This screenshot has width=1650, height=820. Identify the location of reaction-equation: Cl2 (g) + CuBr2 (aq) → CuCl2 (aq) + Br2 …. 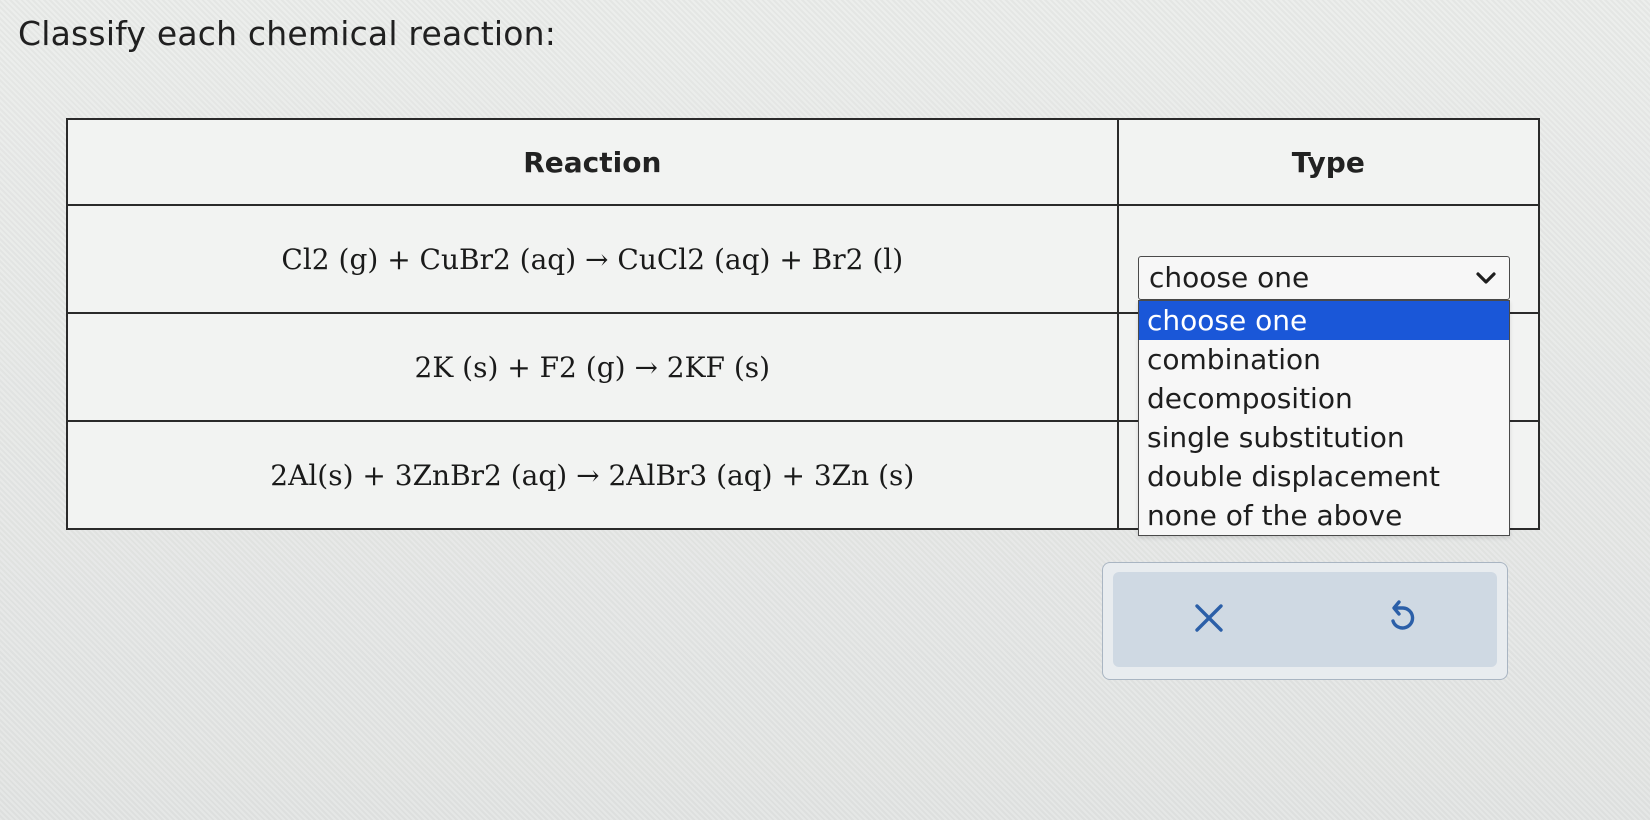
(592, 259).